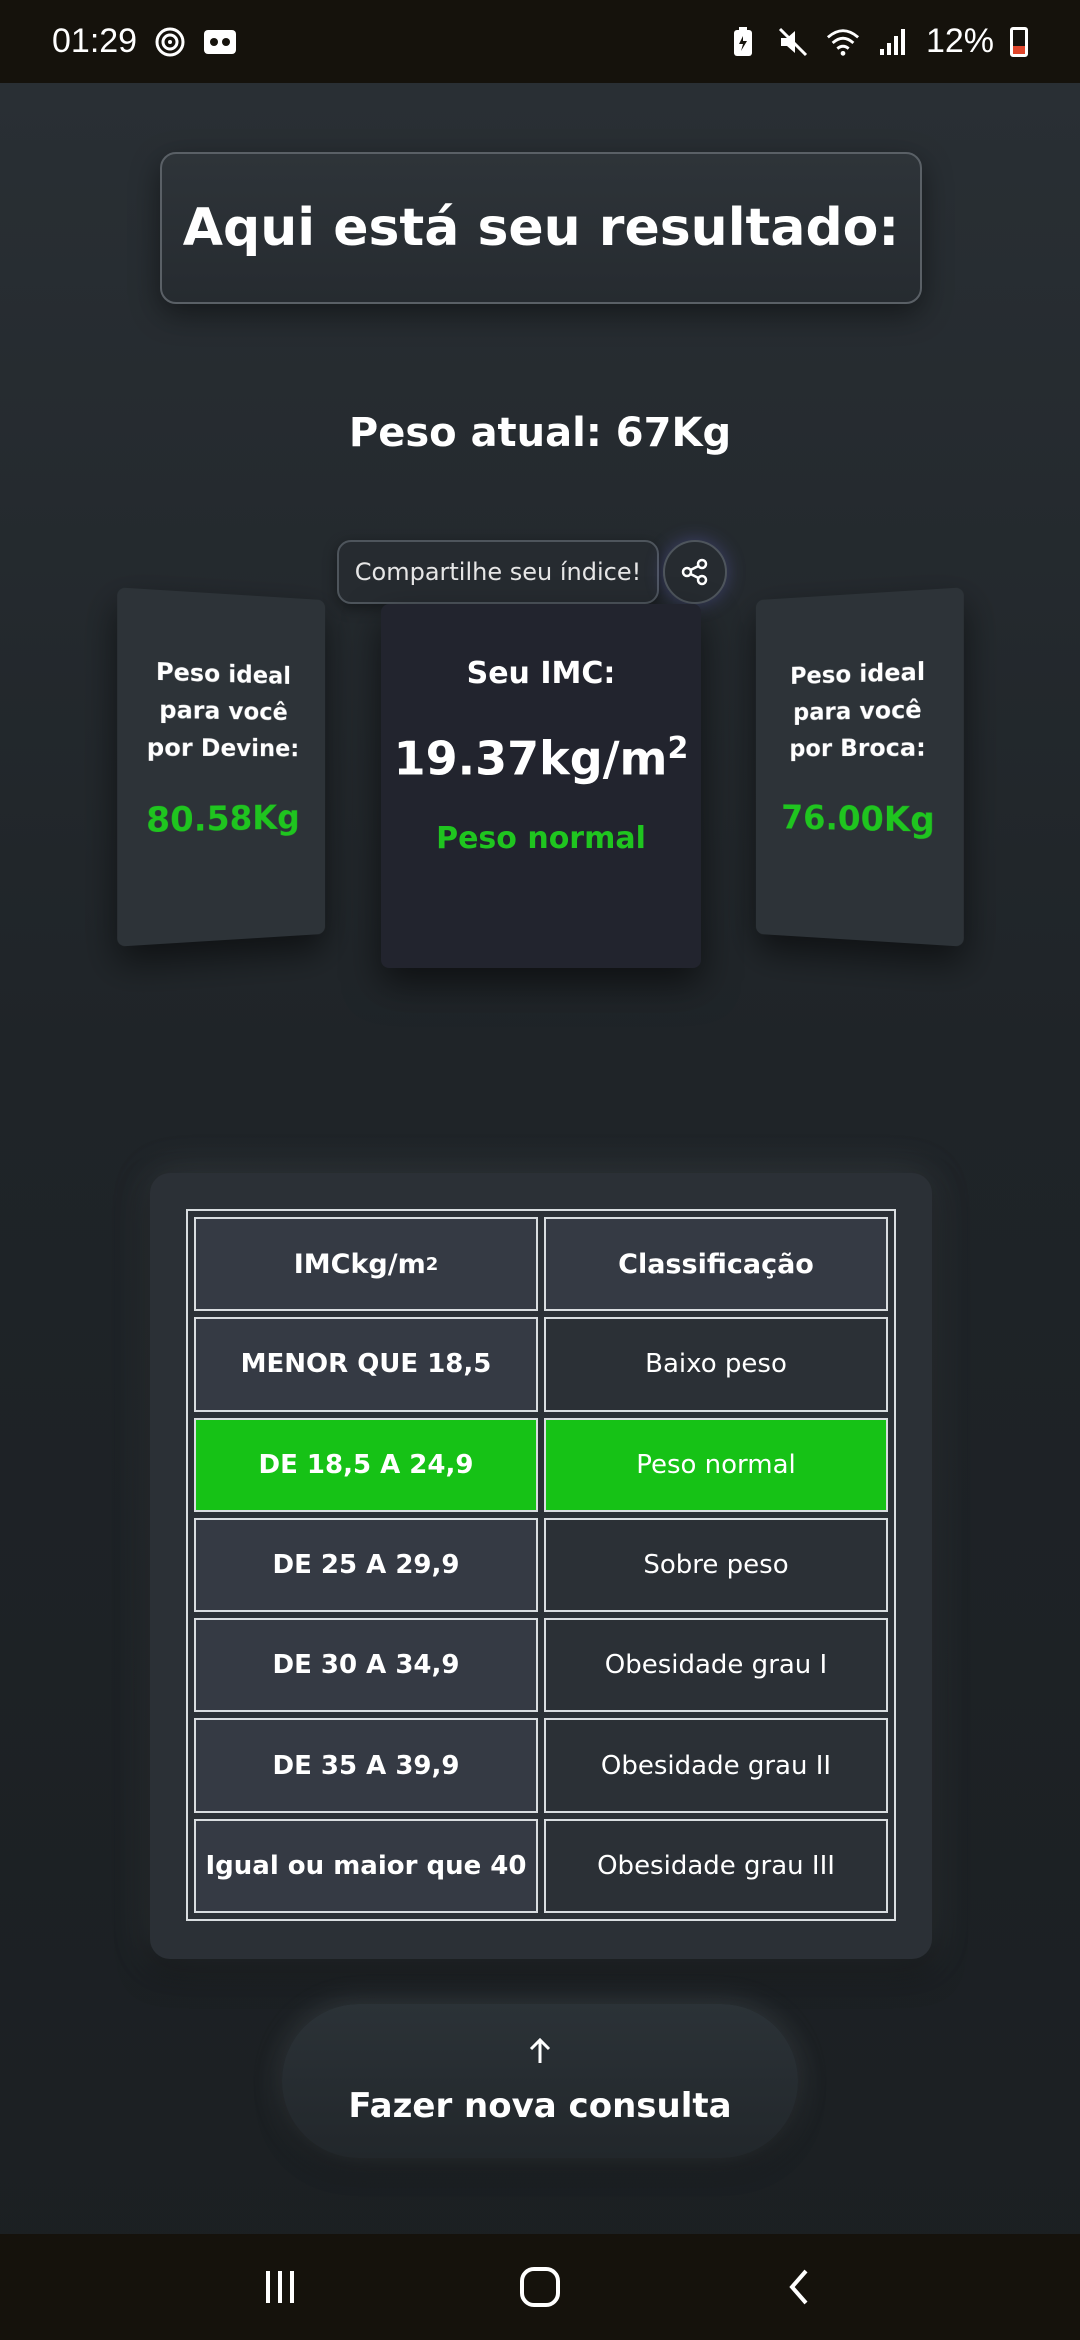 This screenshot has height=2340, width=1080. What do you see at coordinates (366, 1865) in the screenshot?
I see `table-cell-range: Igual ou maior que 40` at bounding box center [366, 1865].